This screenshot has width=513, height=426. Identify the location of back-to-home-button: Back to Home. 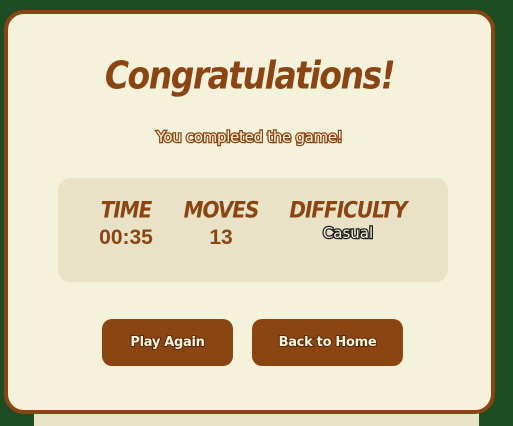
(327, 342).